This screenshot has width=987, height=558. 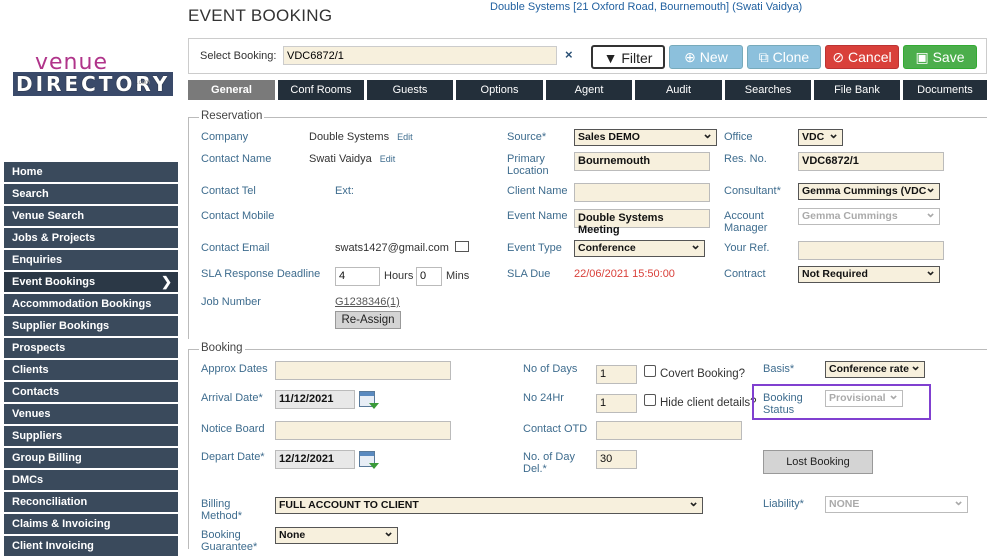 I want to click on new-button: ⊕ New, so click(x=706, y=57).